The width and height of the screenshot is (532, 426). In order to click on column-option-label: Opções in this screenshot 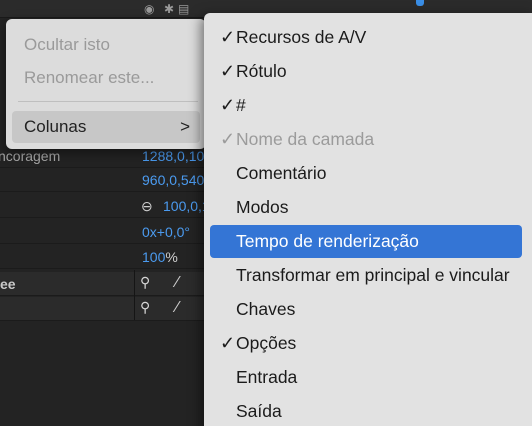, I will do `click(266, 343)`.